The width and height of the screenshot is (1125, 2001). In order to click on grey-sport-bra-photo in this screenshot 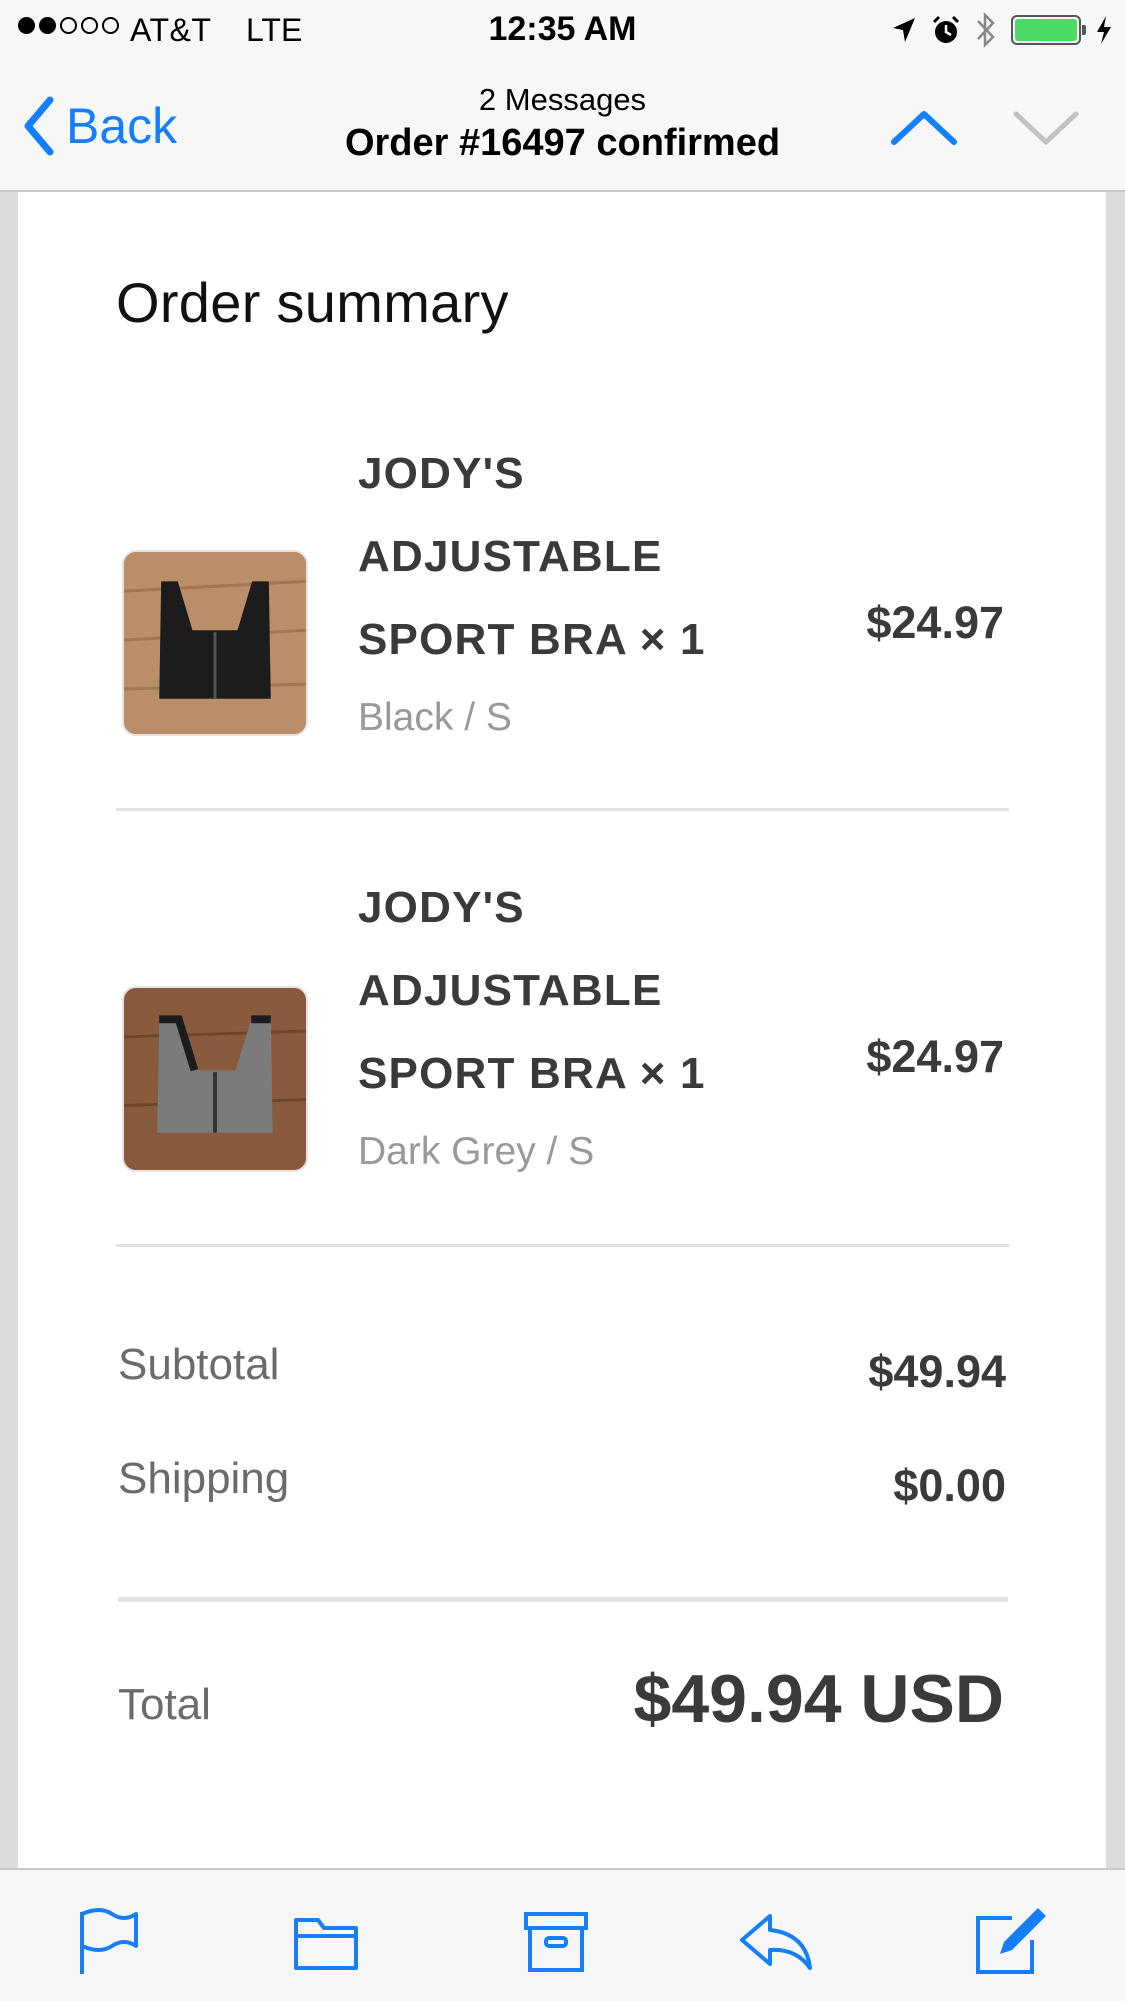, I will do `click(215, 1079)`.